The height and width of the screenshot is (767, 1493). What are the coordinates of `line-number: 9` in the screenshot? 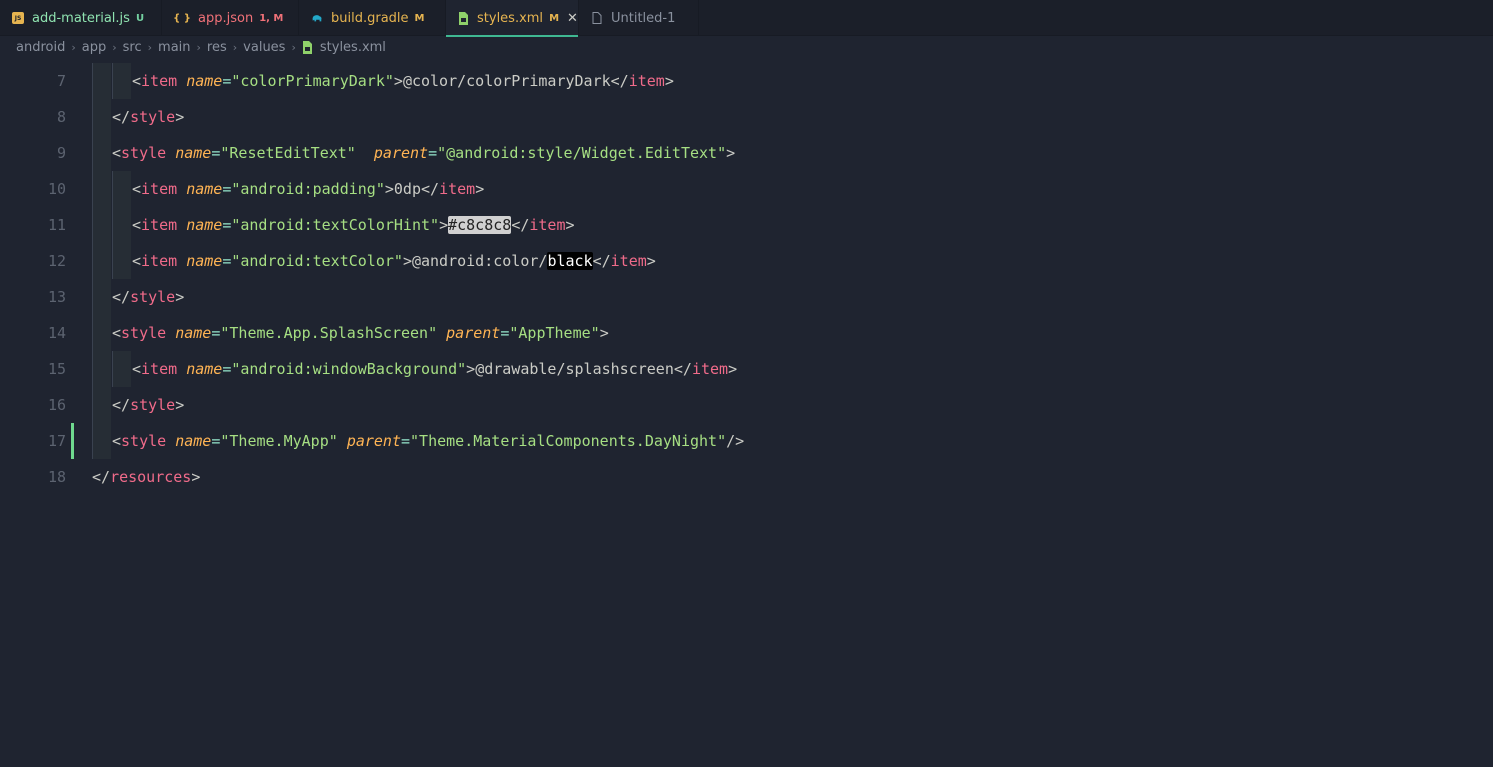 It's located at (61, 153).